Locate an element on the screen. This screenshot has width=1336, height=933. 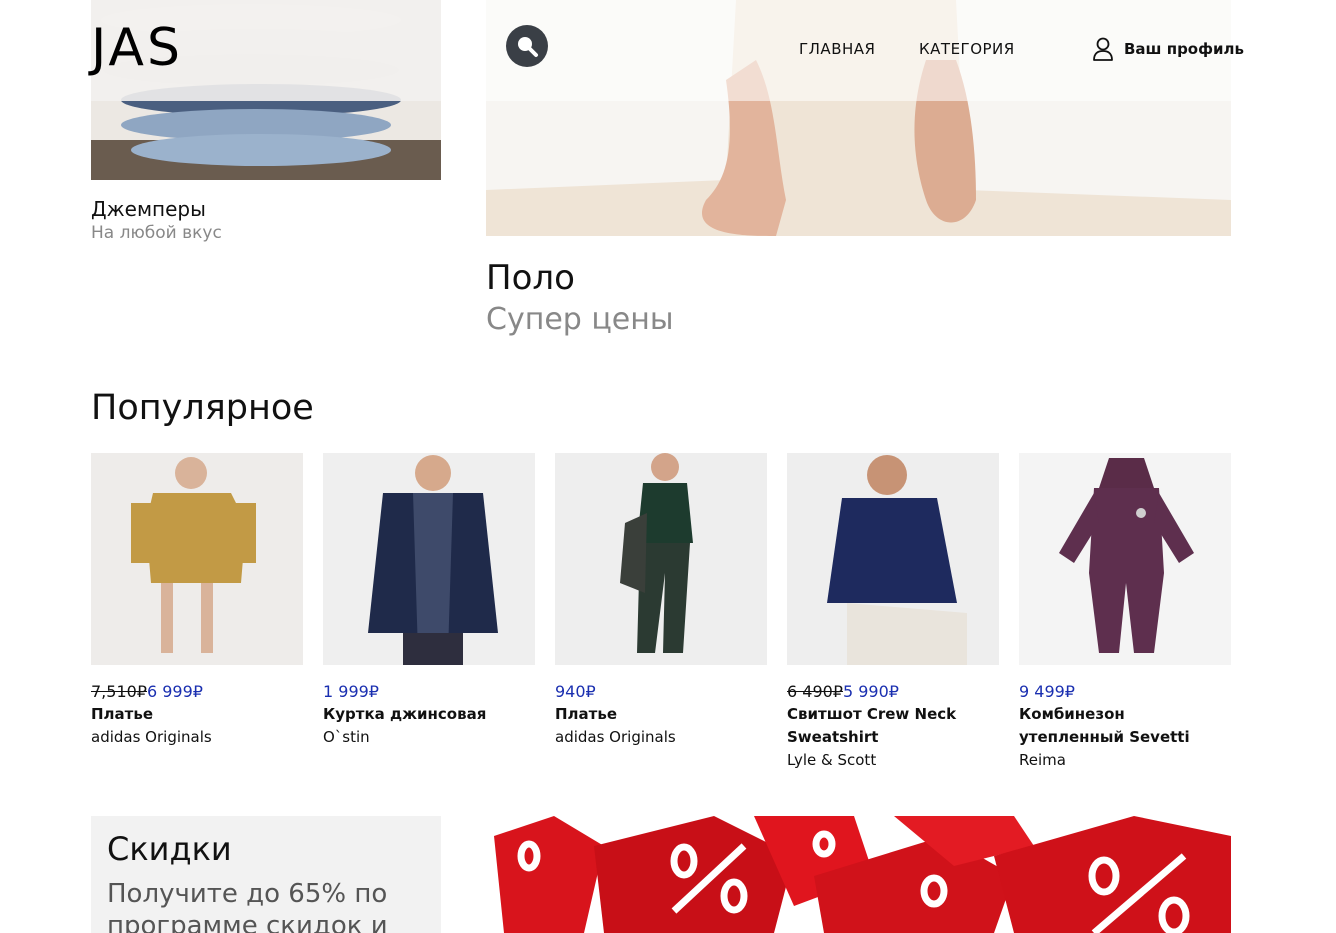
discounts-text: Получите до 65% по программе скидок и is located at coordinates (247, 906).